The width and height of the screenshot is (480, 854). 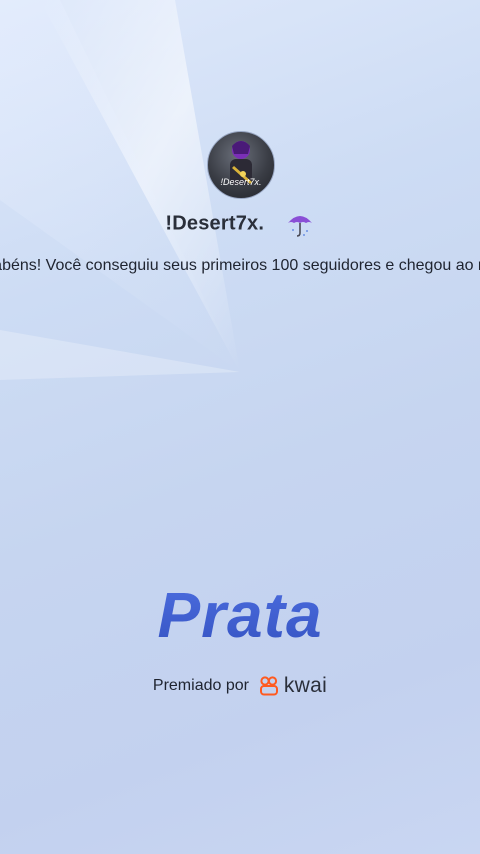 I want to click on username: !Desert7x., so click(x=214, y=224).